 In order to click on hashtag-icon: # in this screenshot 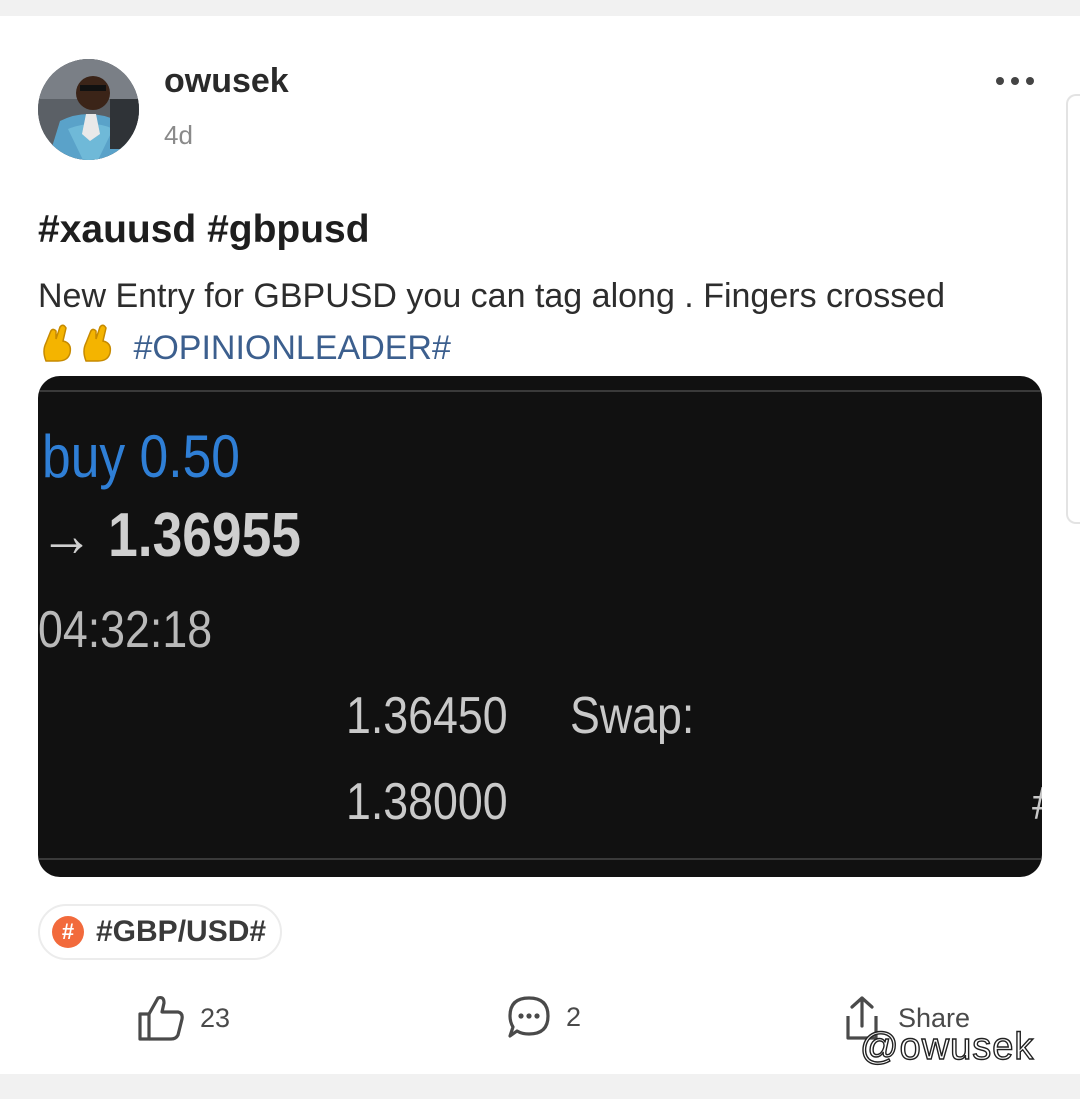, I will do `click(68, 932)`.